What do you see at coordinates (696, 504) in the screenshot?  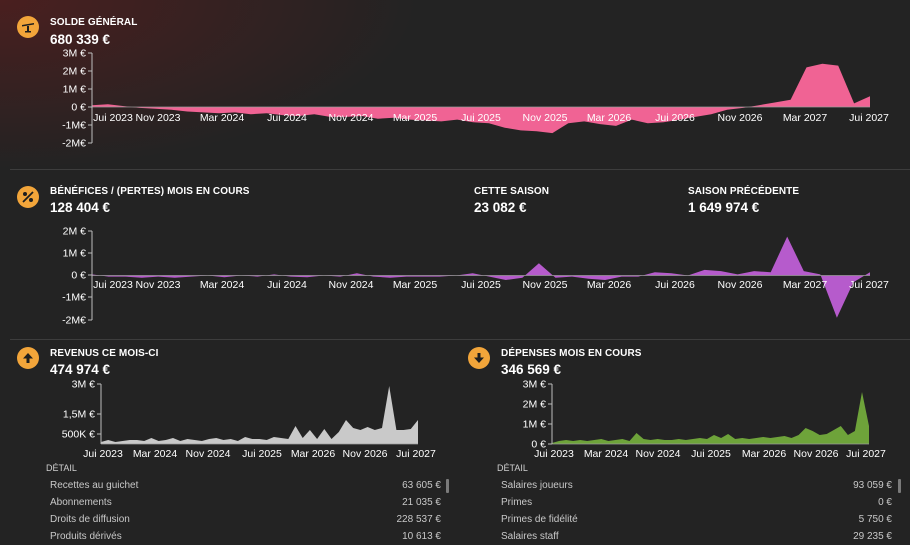 I see `detail-row: Primes 0 €` at bounding box center [696, 504].